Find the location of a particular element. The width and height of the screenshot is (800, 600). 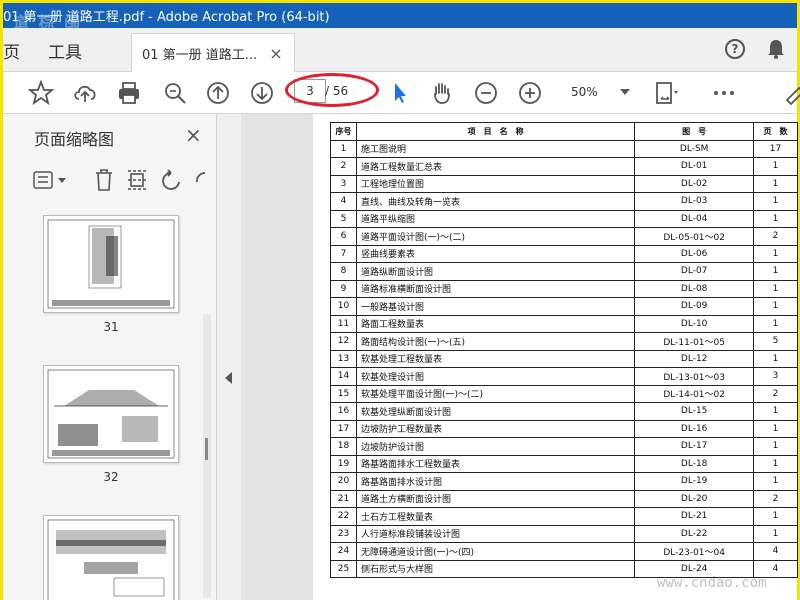

row-number: 25 is located at coordinates (343, 568).